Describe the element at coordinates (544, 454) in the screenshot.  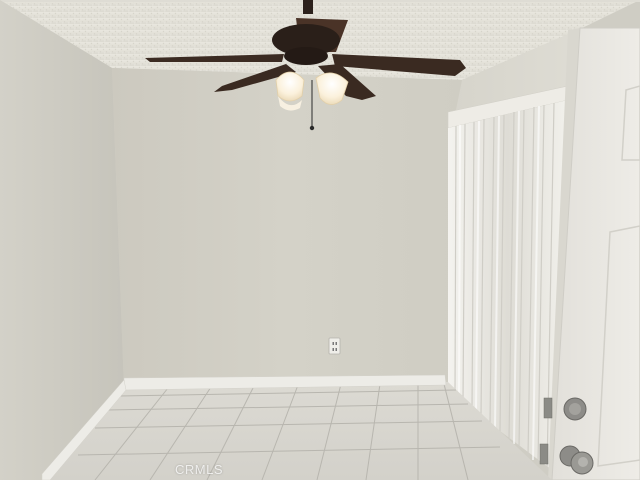
I see `door-hinge-bottom` at that location.